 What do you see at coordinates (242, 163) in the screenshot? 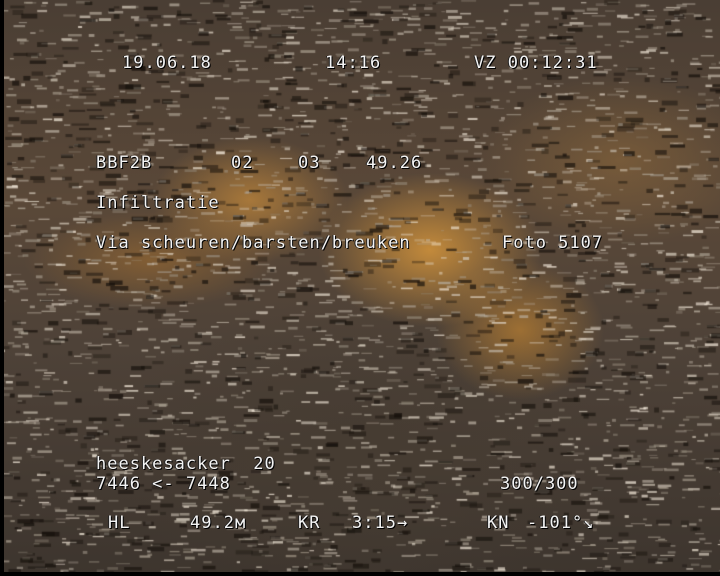
I see `observation-quantification-1: 02` at bounding box center [242, 163].